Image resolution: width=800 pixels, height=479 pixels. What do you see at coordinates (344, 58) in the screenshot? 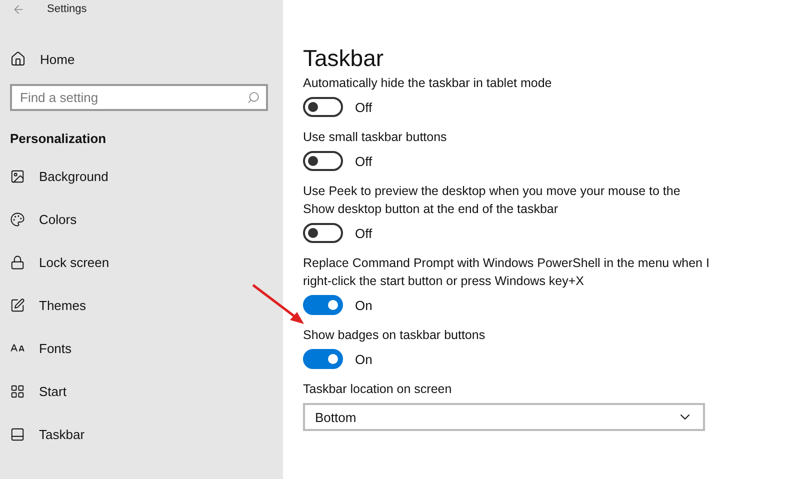
I see `page-title: Taskbar` at bounding box center [344, 58].